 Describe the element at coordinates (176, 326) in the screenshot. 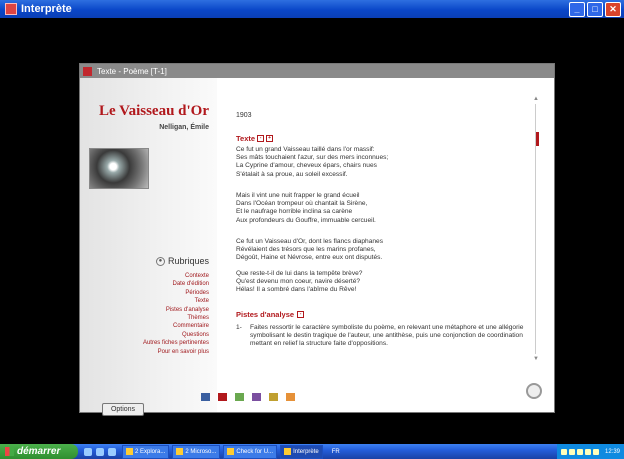

I see `rubrique-link: Commentaire` at that location.